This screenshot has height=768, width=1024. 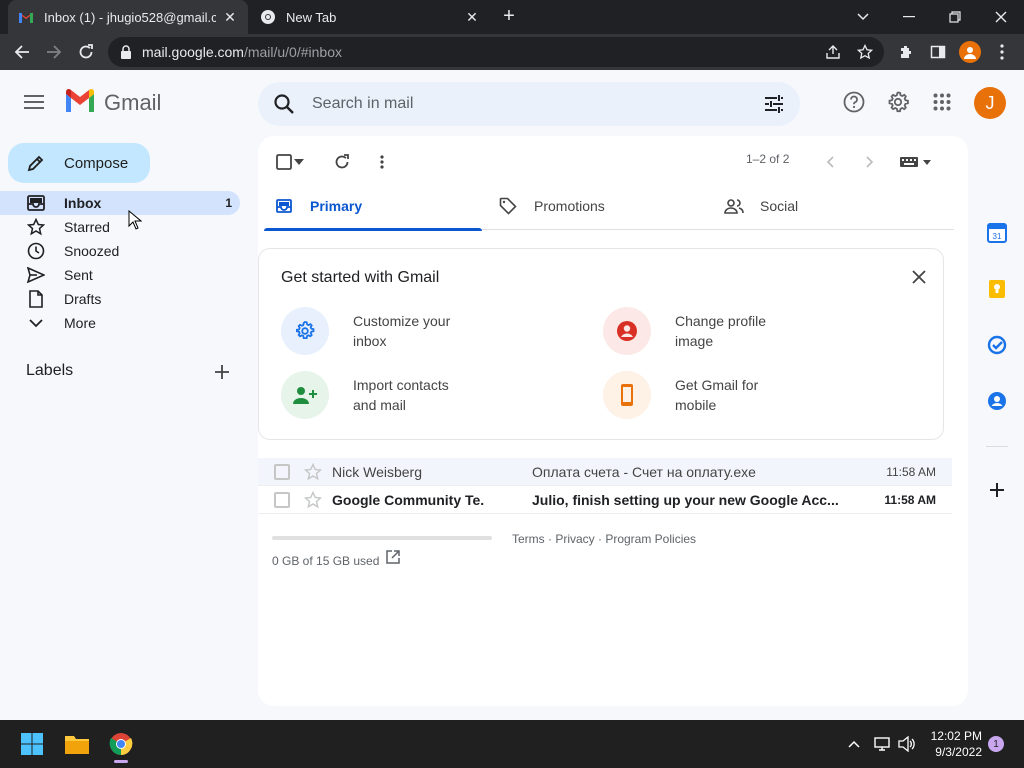 What do you see at coordinates (284, 104) in the screenshot?
I see `search-icon` at bounding box center [284, 104].